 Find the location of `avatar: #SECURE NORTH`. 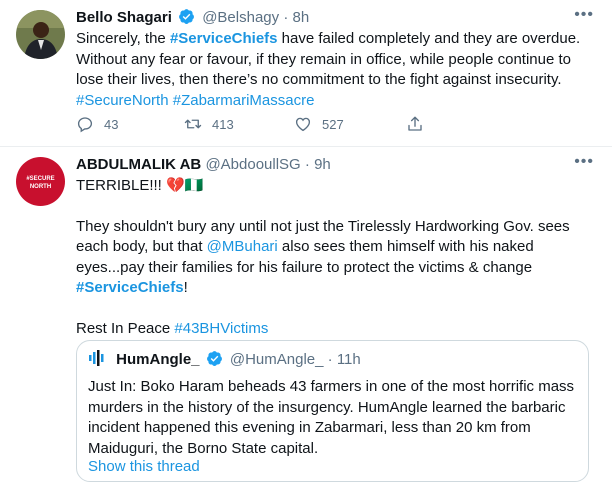

avatar: #SECURE NORTH is located at coordinates (40, 181).